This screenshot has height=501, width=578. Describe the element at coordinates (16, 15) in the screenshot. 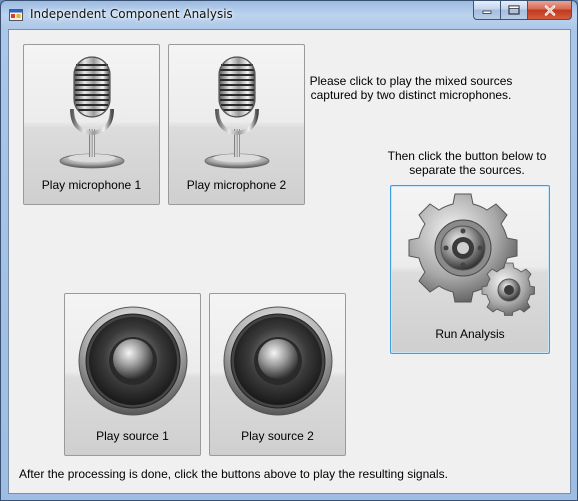

I see `app-window-icon` at that location.